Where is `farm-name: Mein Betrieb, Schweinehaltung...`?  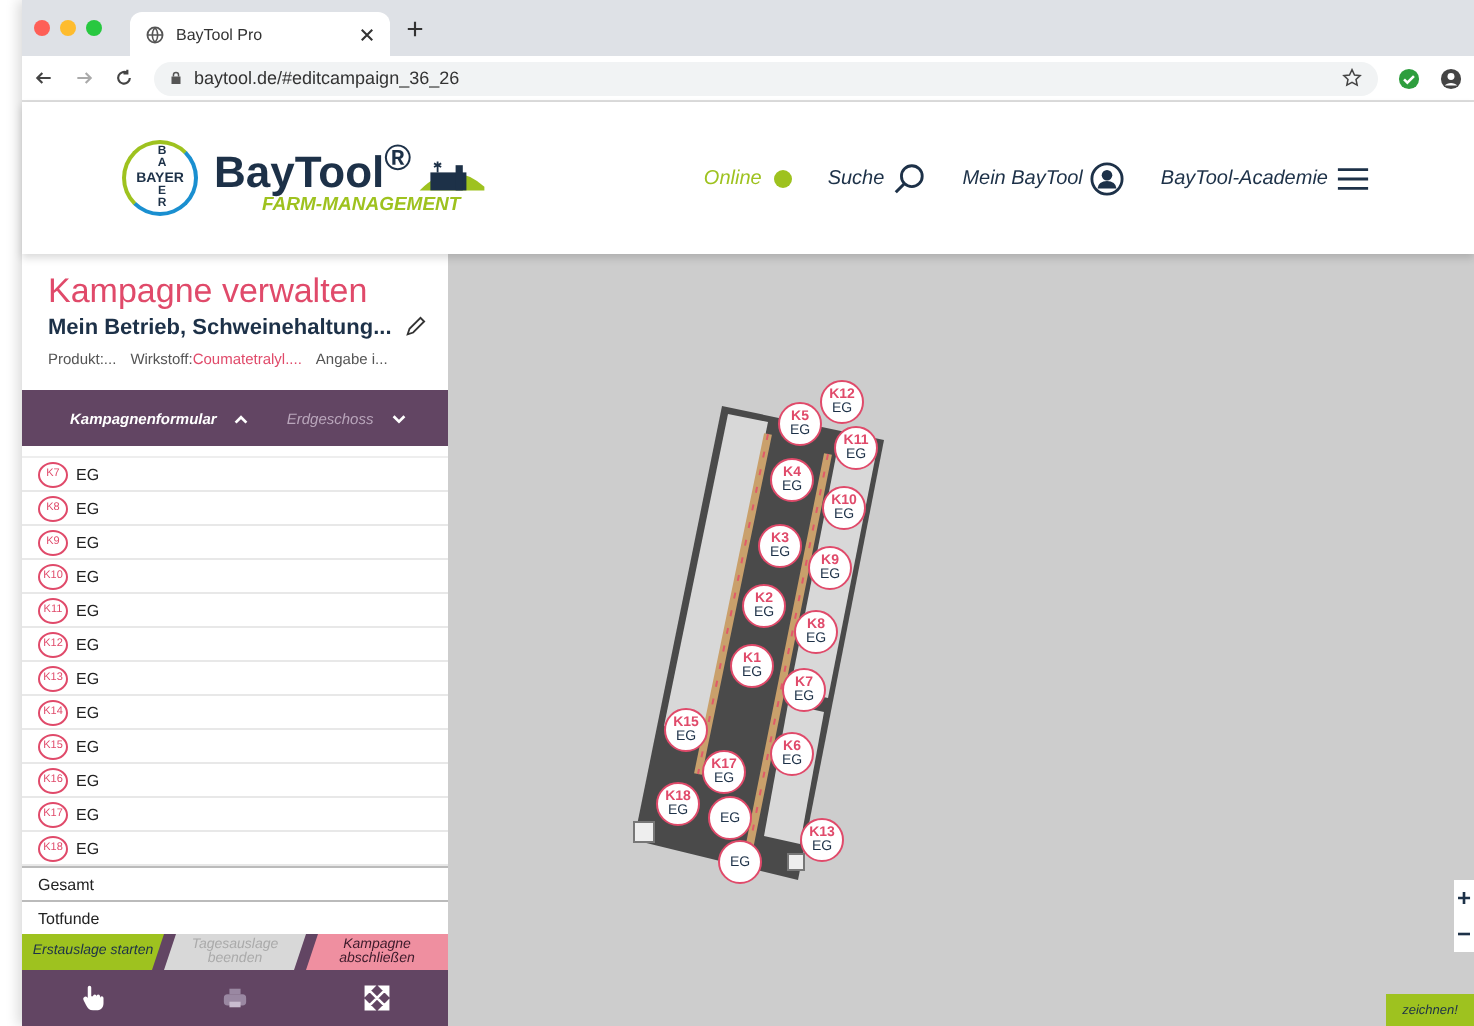 farm-name: Mein Betrieb, Schweinehaltung... is located at coordinates (220, 327).